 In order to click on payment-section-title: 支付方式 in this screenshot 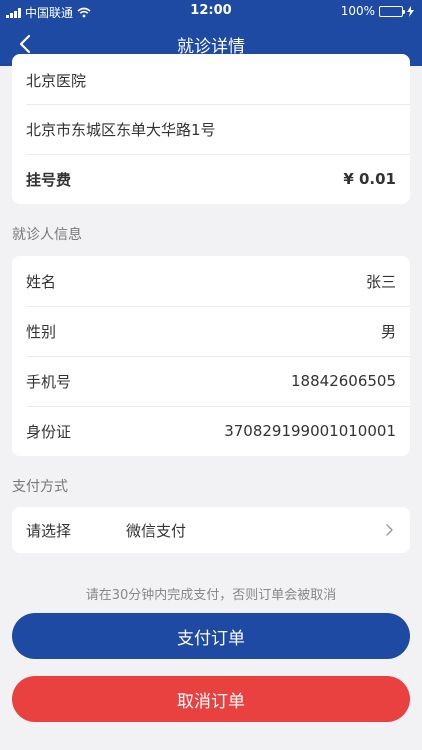, I will do `click(40, 487)`.